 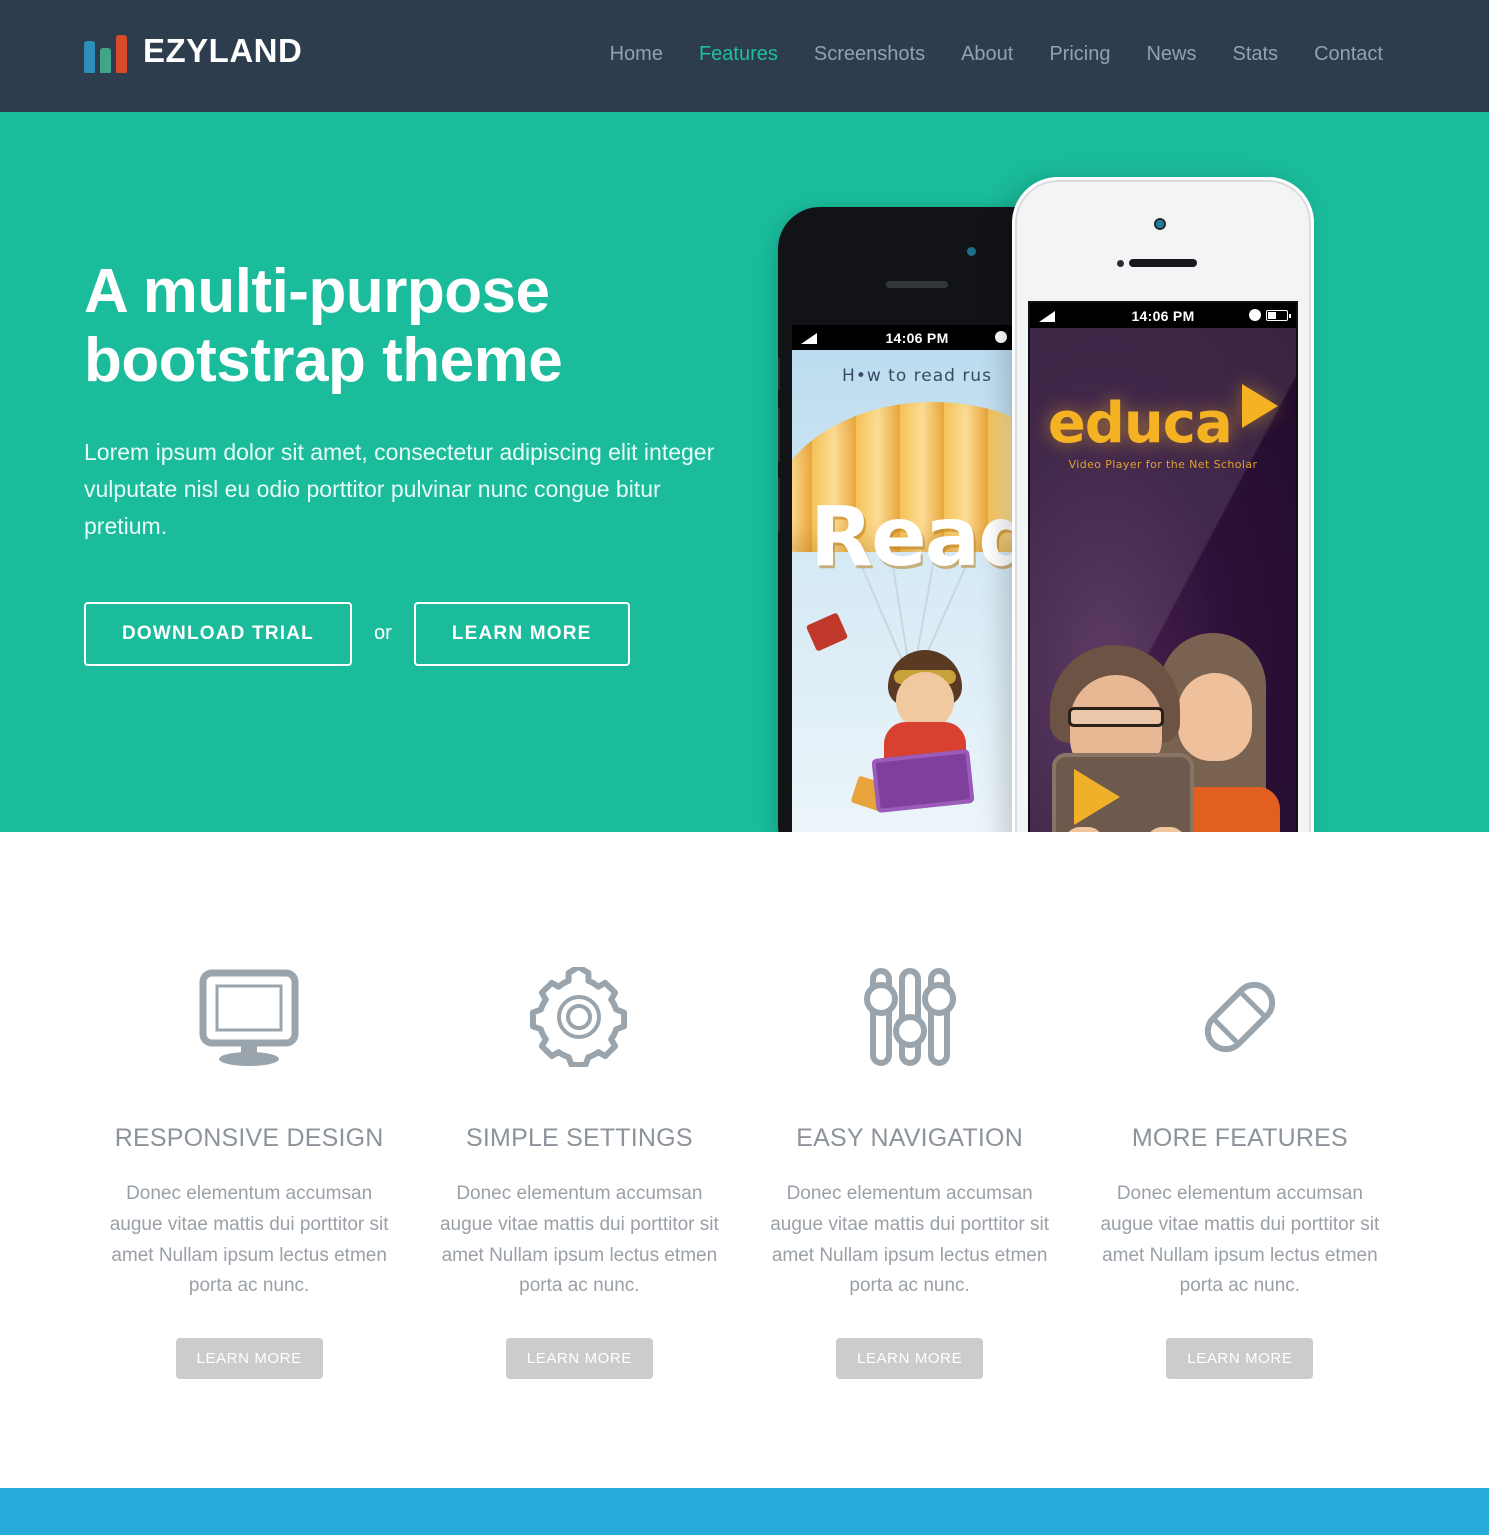 What do you see at coordinates (917, 376) in the screenshot?
I see `read-app-heading: H•w to read rus` at bounding box center [917, 376].